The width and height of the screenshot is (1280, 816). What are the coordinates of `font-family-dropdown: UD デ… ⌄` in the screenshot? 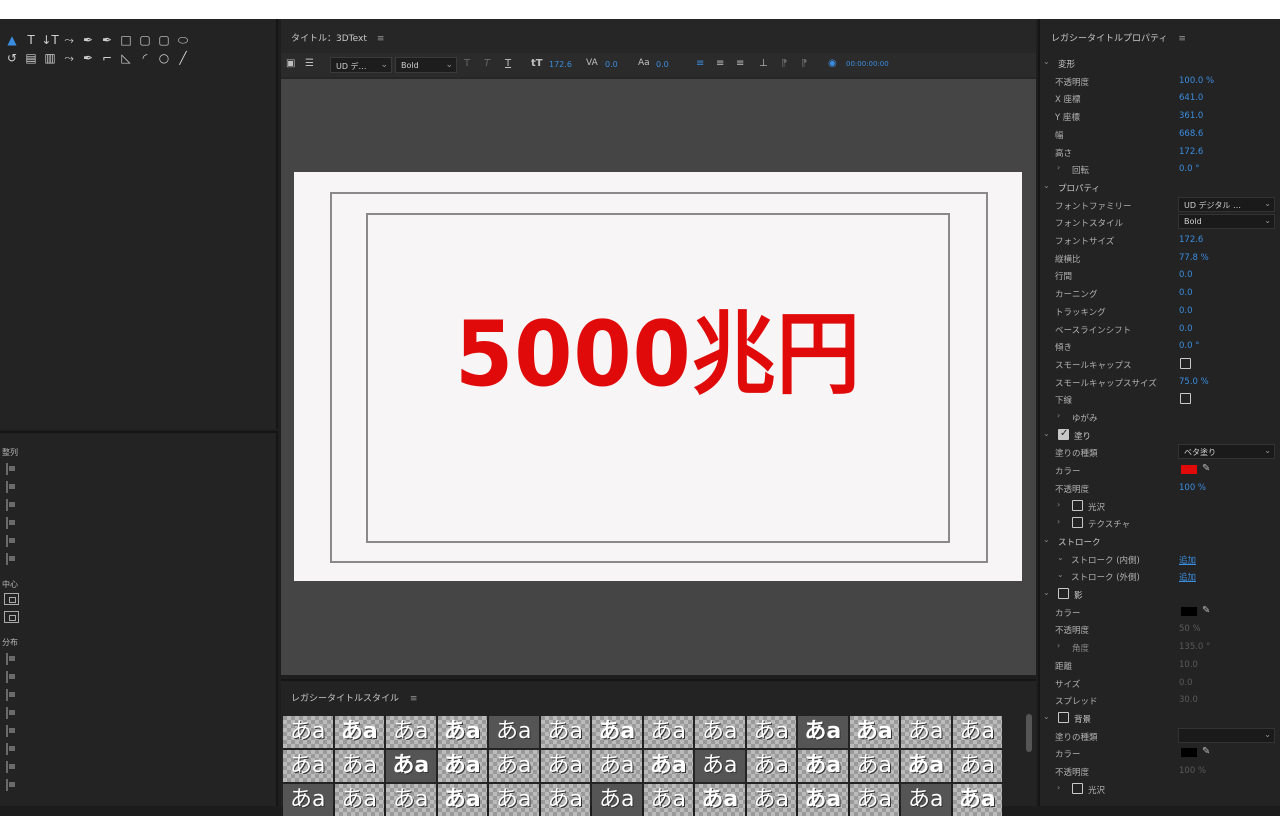 It's located at (361, 65).